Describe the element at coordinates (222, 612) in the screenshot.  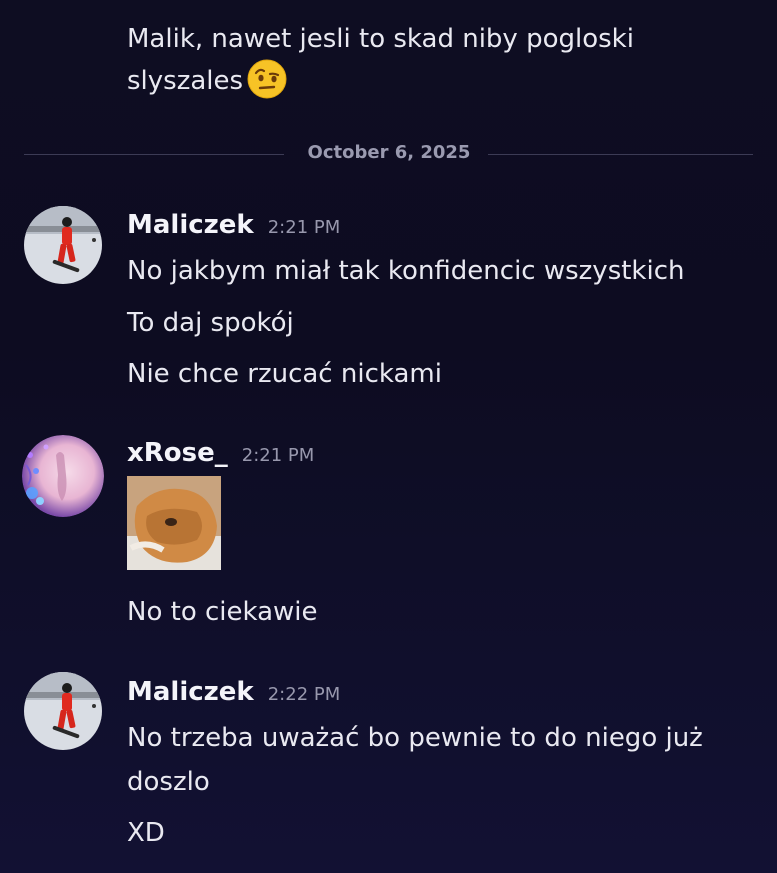
I see `message-text: No to ciekawie` at that location.